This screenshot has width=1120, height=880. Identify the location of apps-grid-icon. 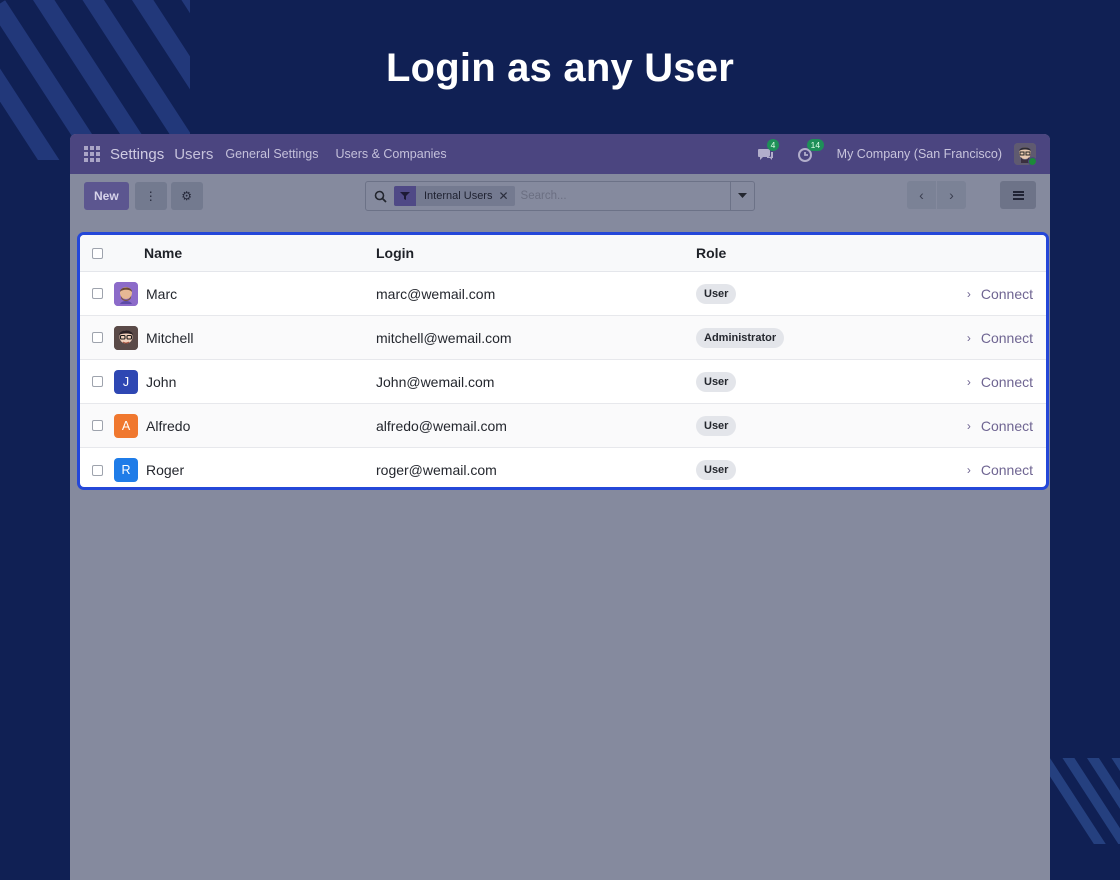
(92, 154).